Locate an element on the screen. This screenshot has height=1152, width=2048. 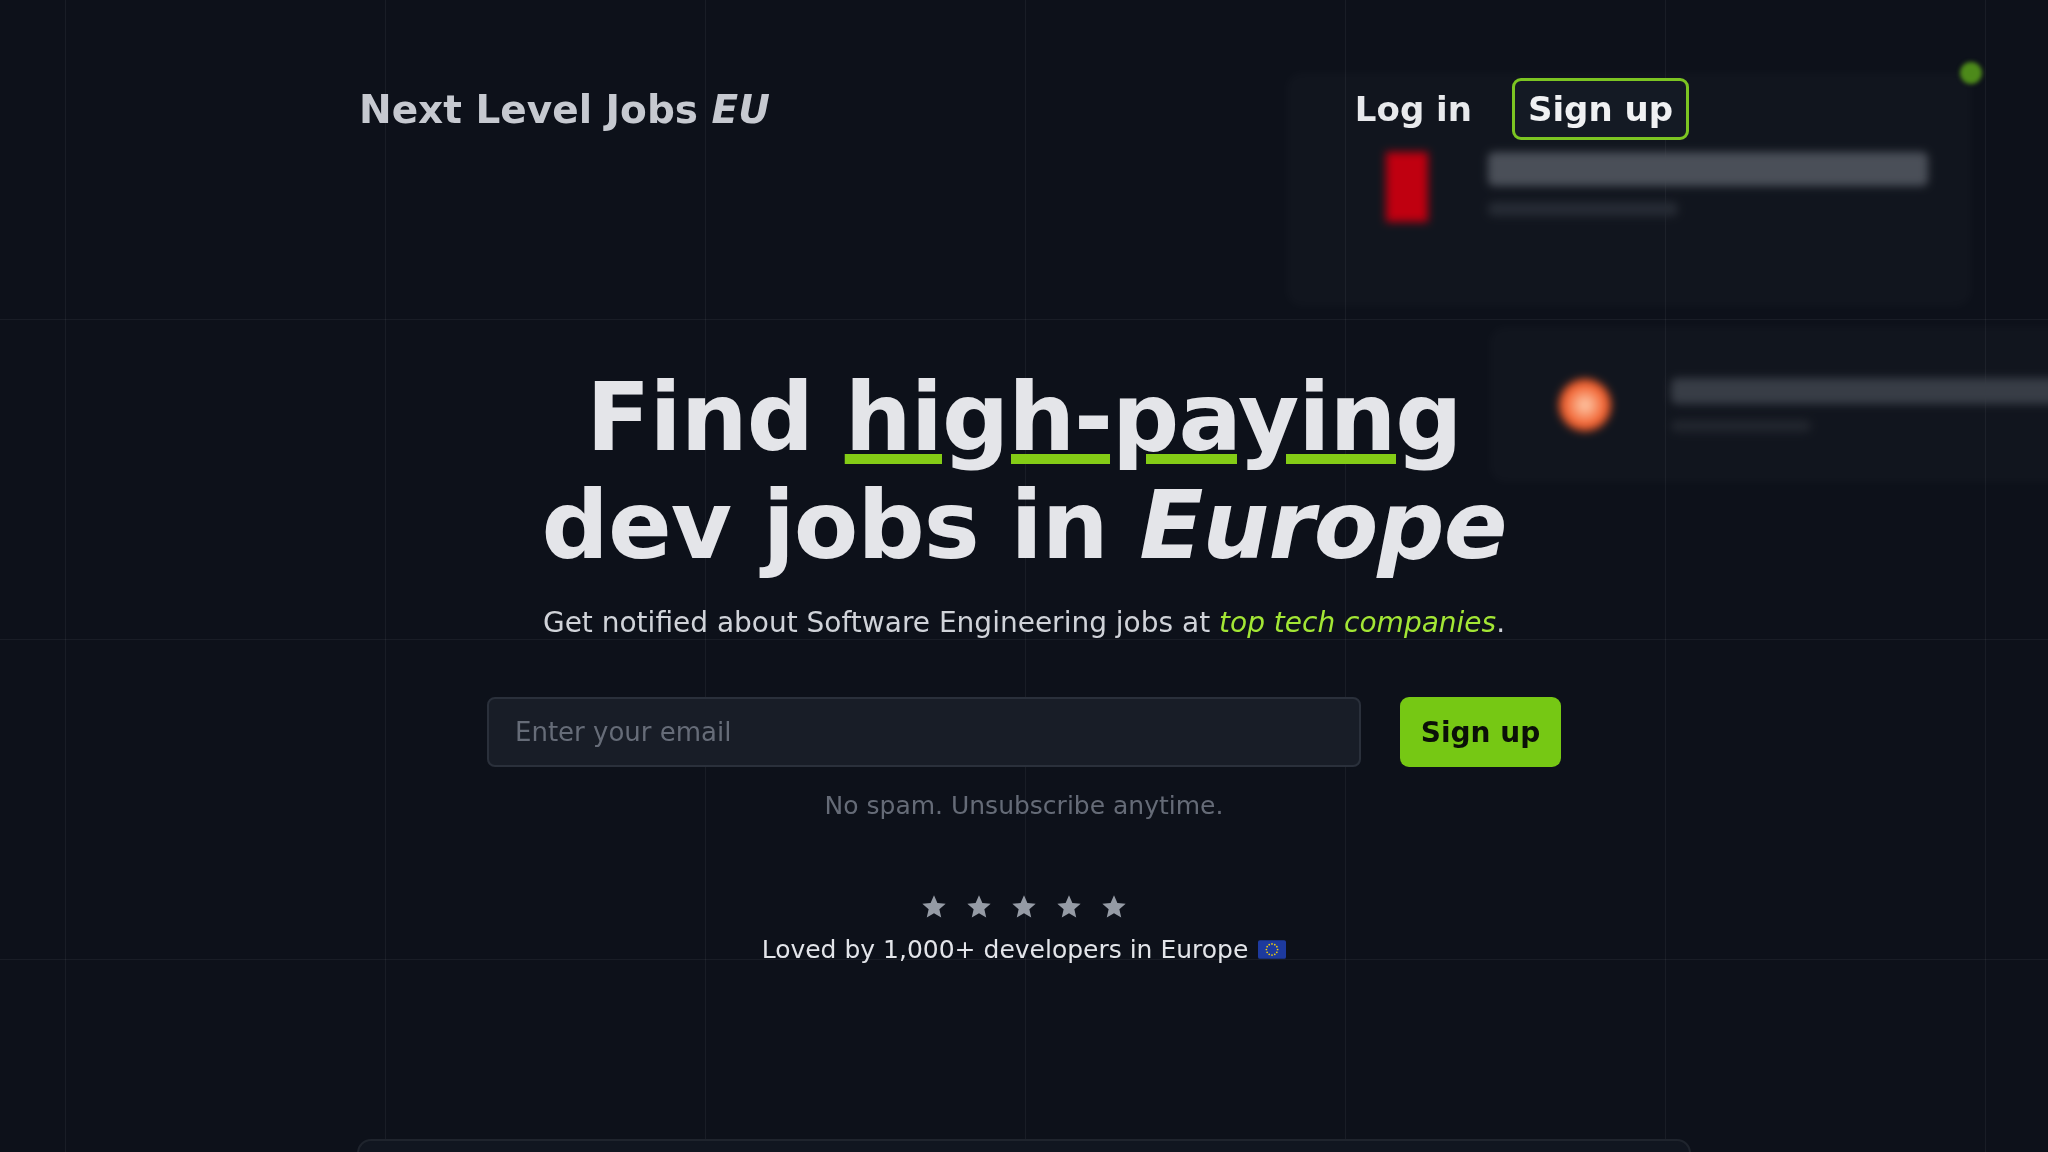
status-dot is located at coordinates (1971, 73).